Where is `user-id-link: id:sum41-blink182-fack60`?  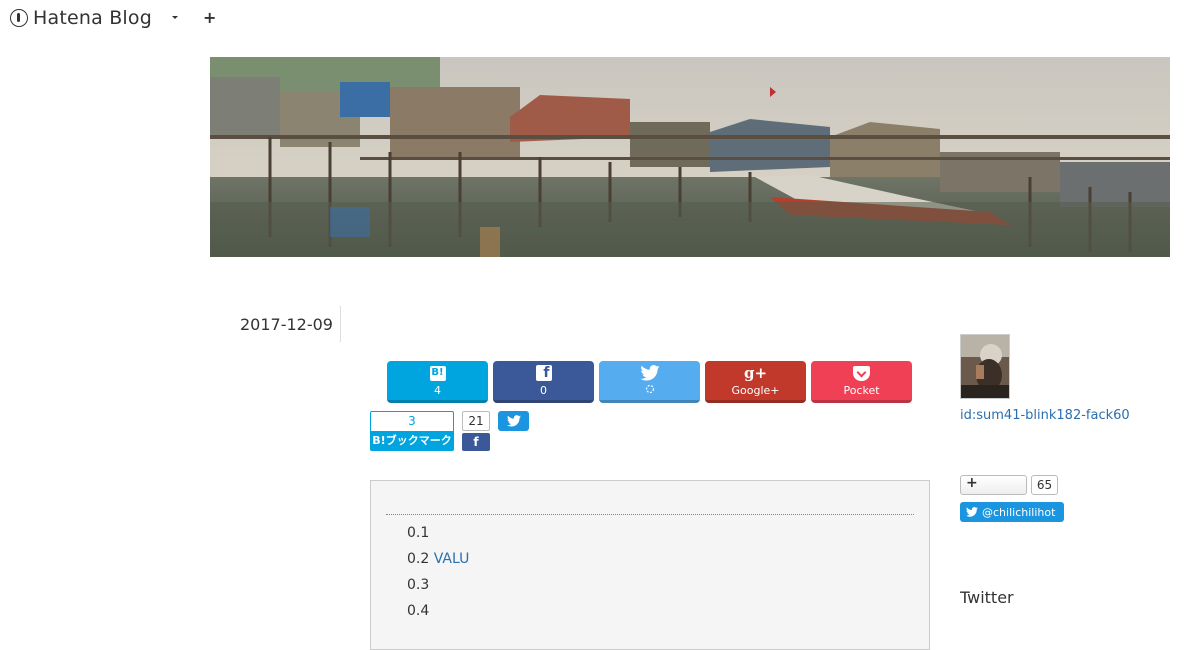
user-id-link: id:sum41-blink182-fack60 is located at coordinates (1045, 415).